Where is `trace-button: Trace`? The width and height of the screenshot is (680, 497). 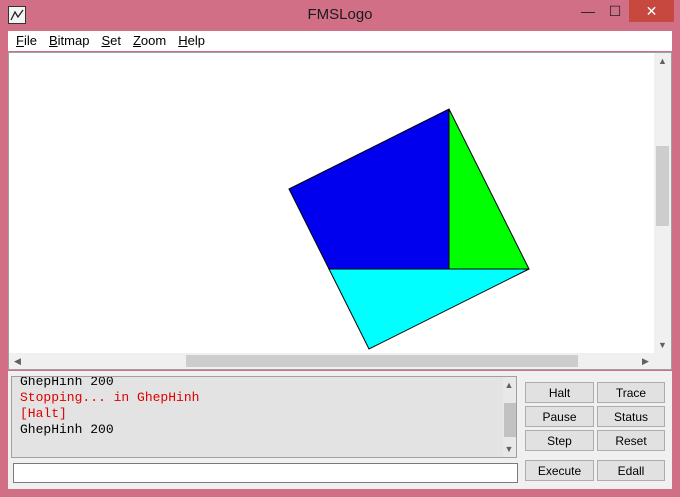
trace-button: Trace is located at coordinates (631, 392).